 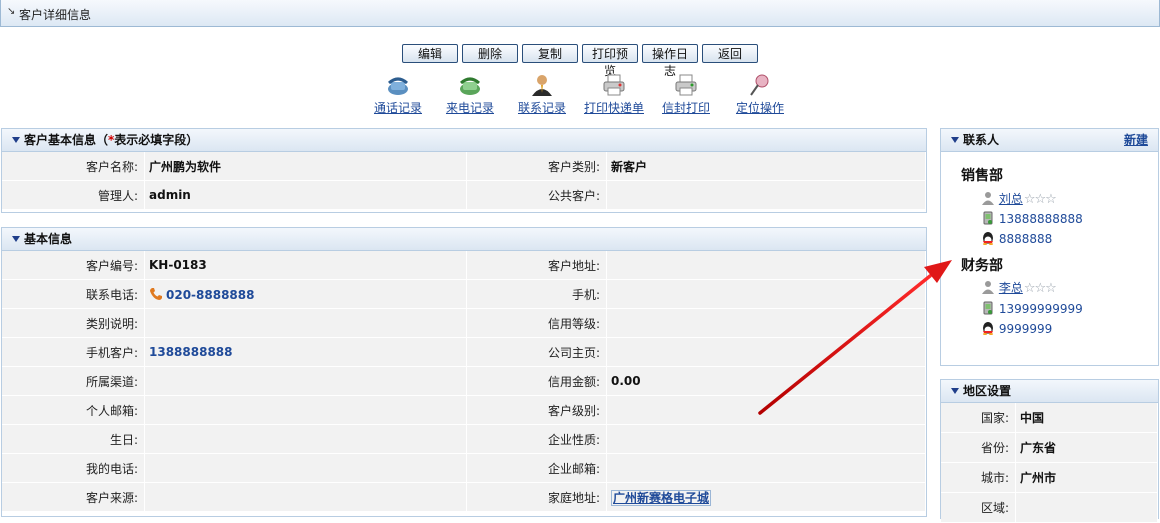 What do you see at coordinates (73, 323) in the screenshot?
I see `field-label: 类别说明:` at bounding box center [73, 323].